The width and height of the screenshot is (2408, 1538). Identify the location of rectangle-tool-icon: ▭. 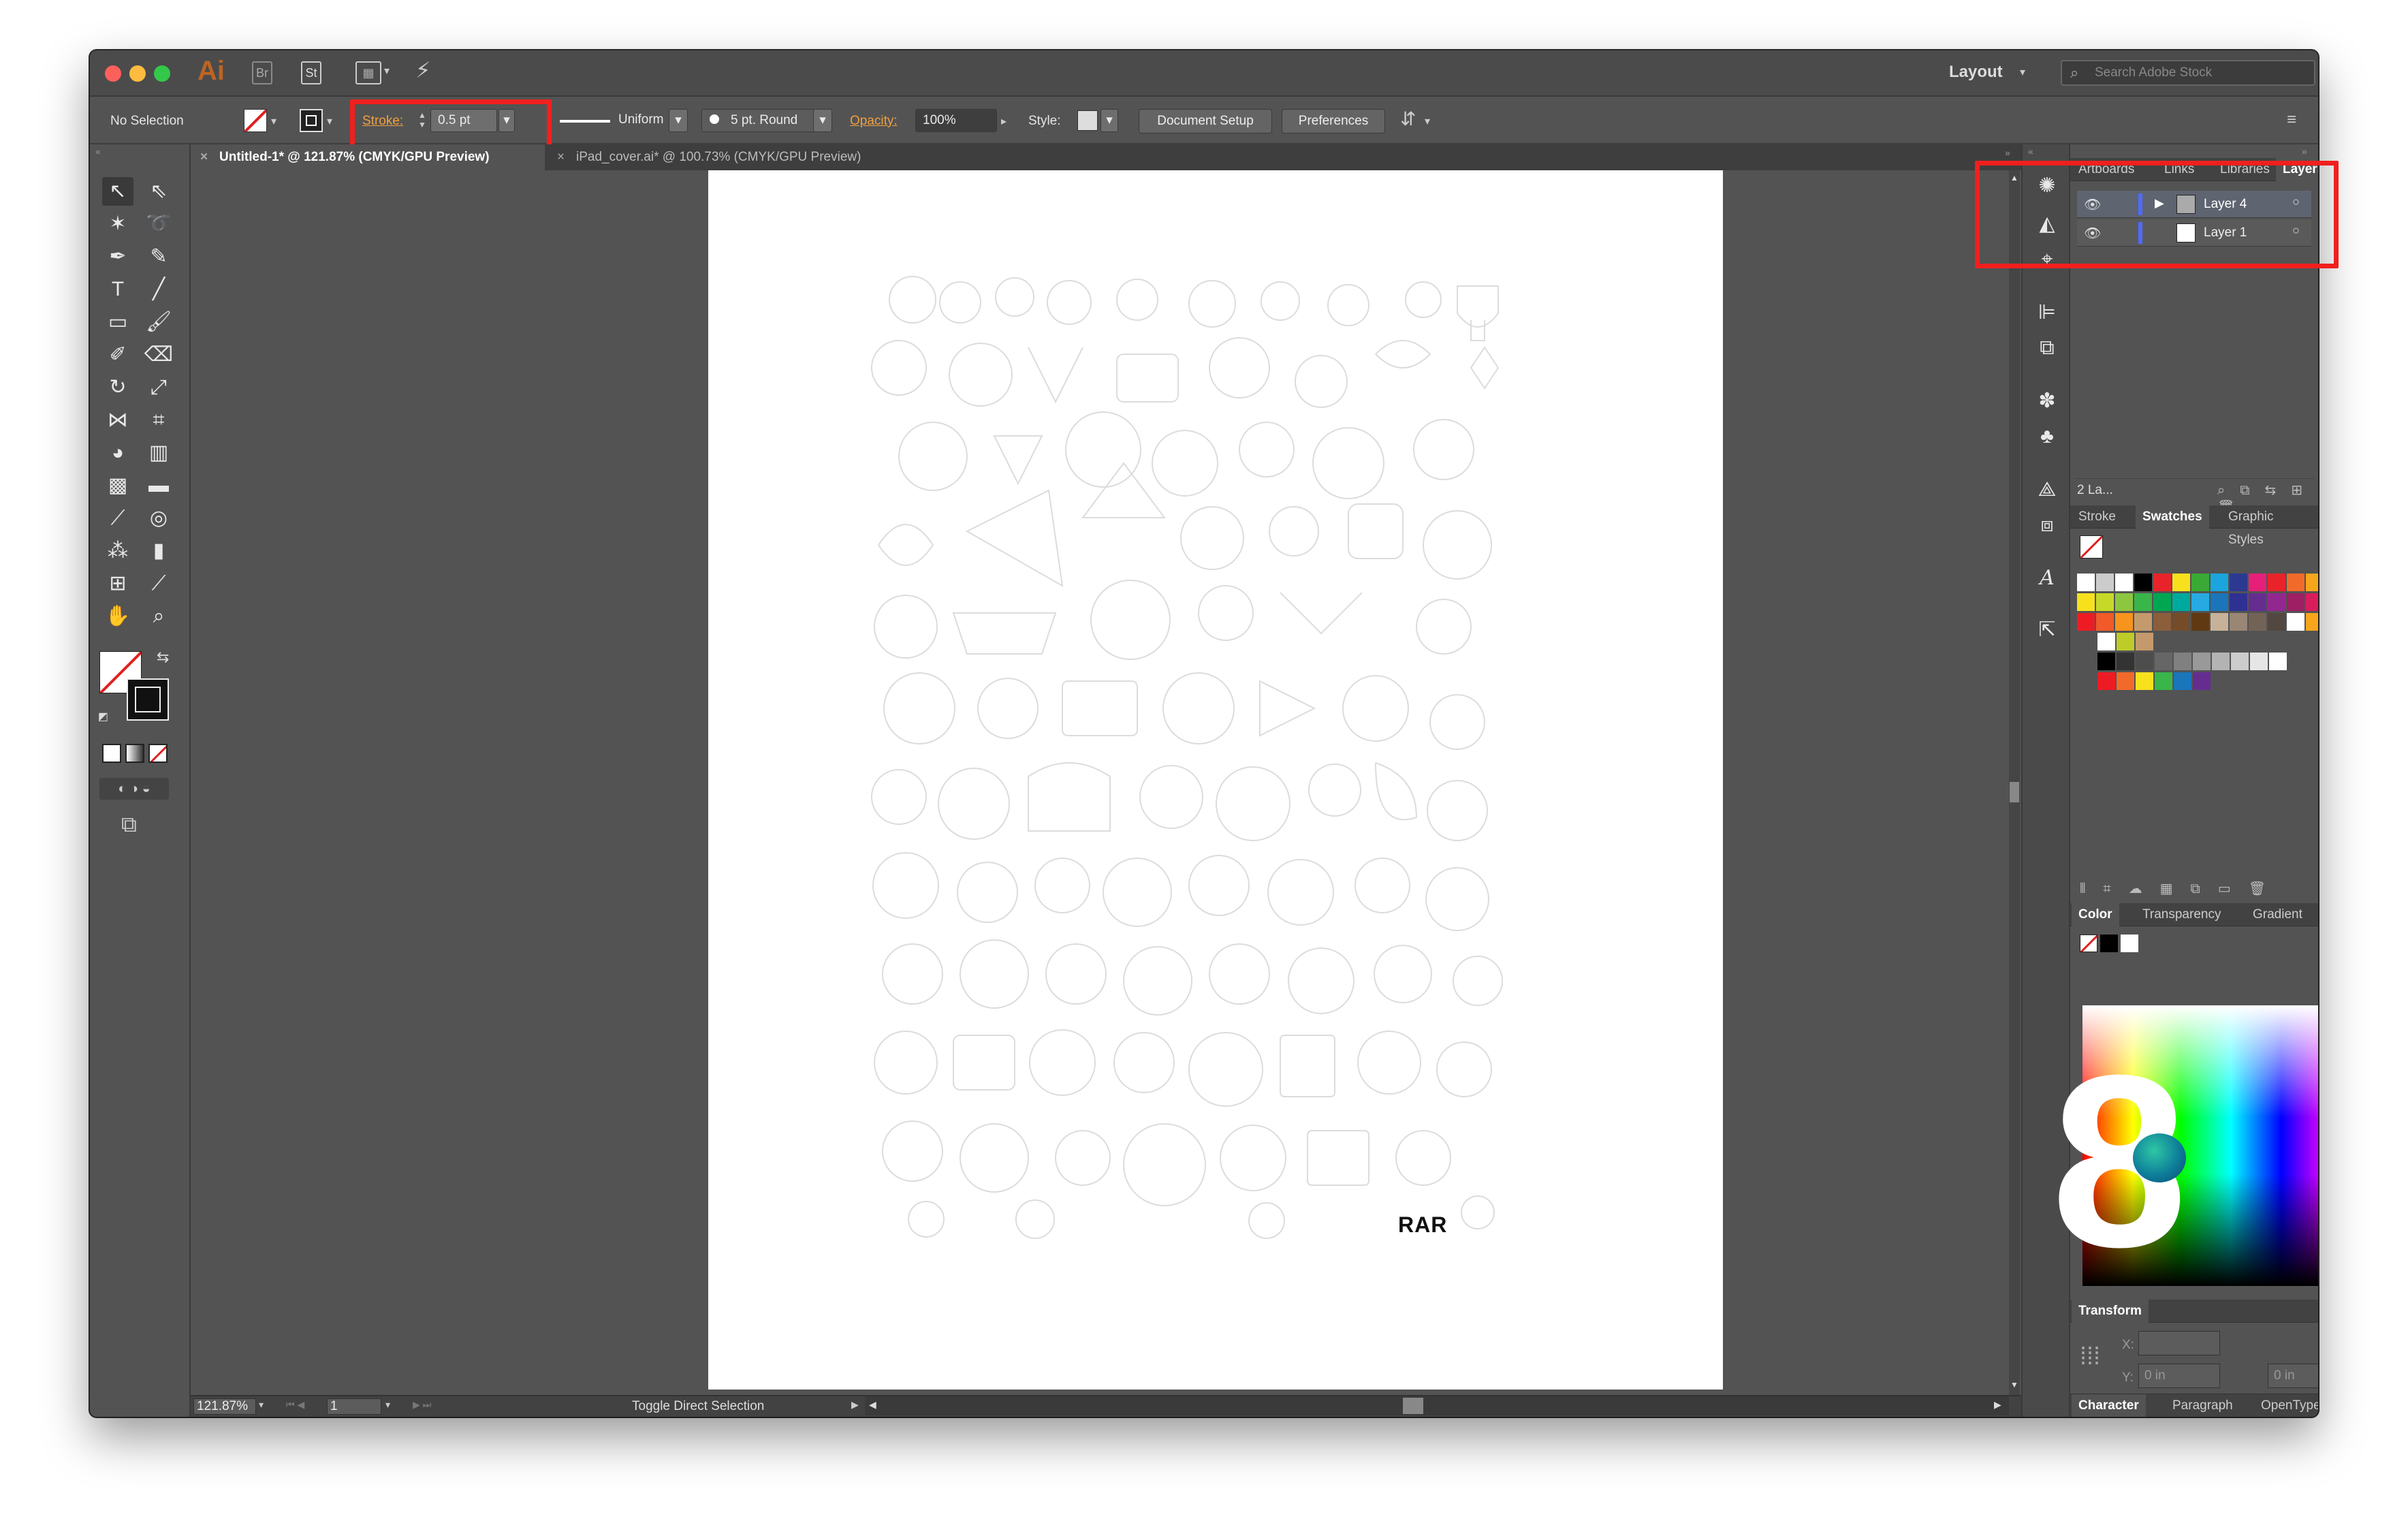
(118, 322).